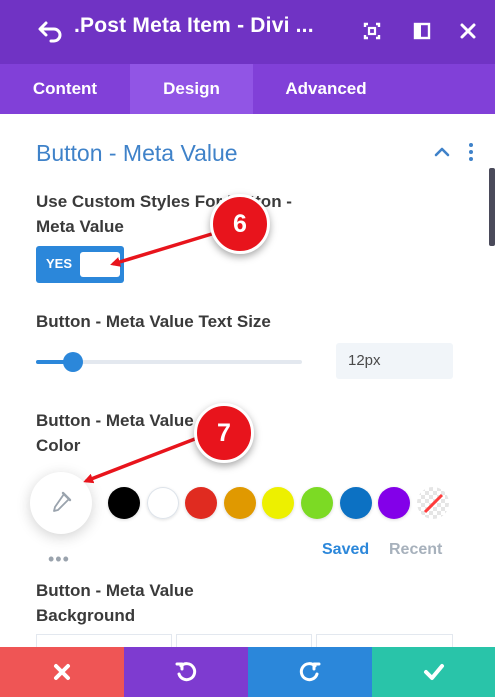 This screenshot has width=495, height=697. Describe the element at coordinates (115, 603) in the screenshot. I see `background-label: Button - Meta Value Background` at that location.